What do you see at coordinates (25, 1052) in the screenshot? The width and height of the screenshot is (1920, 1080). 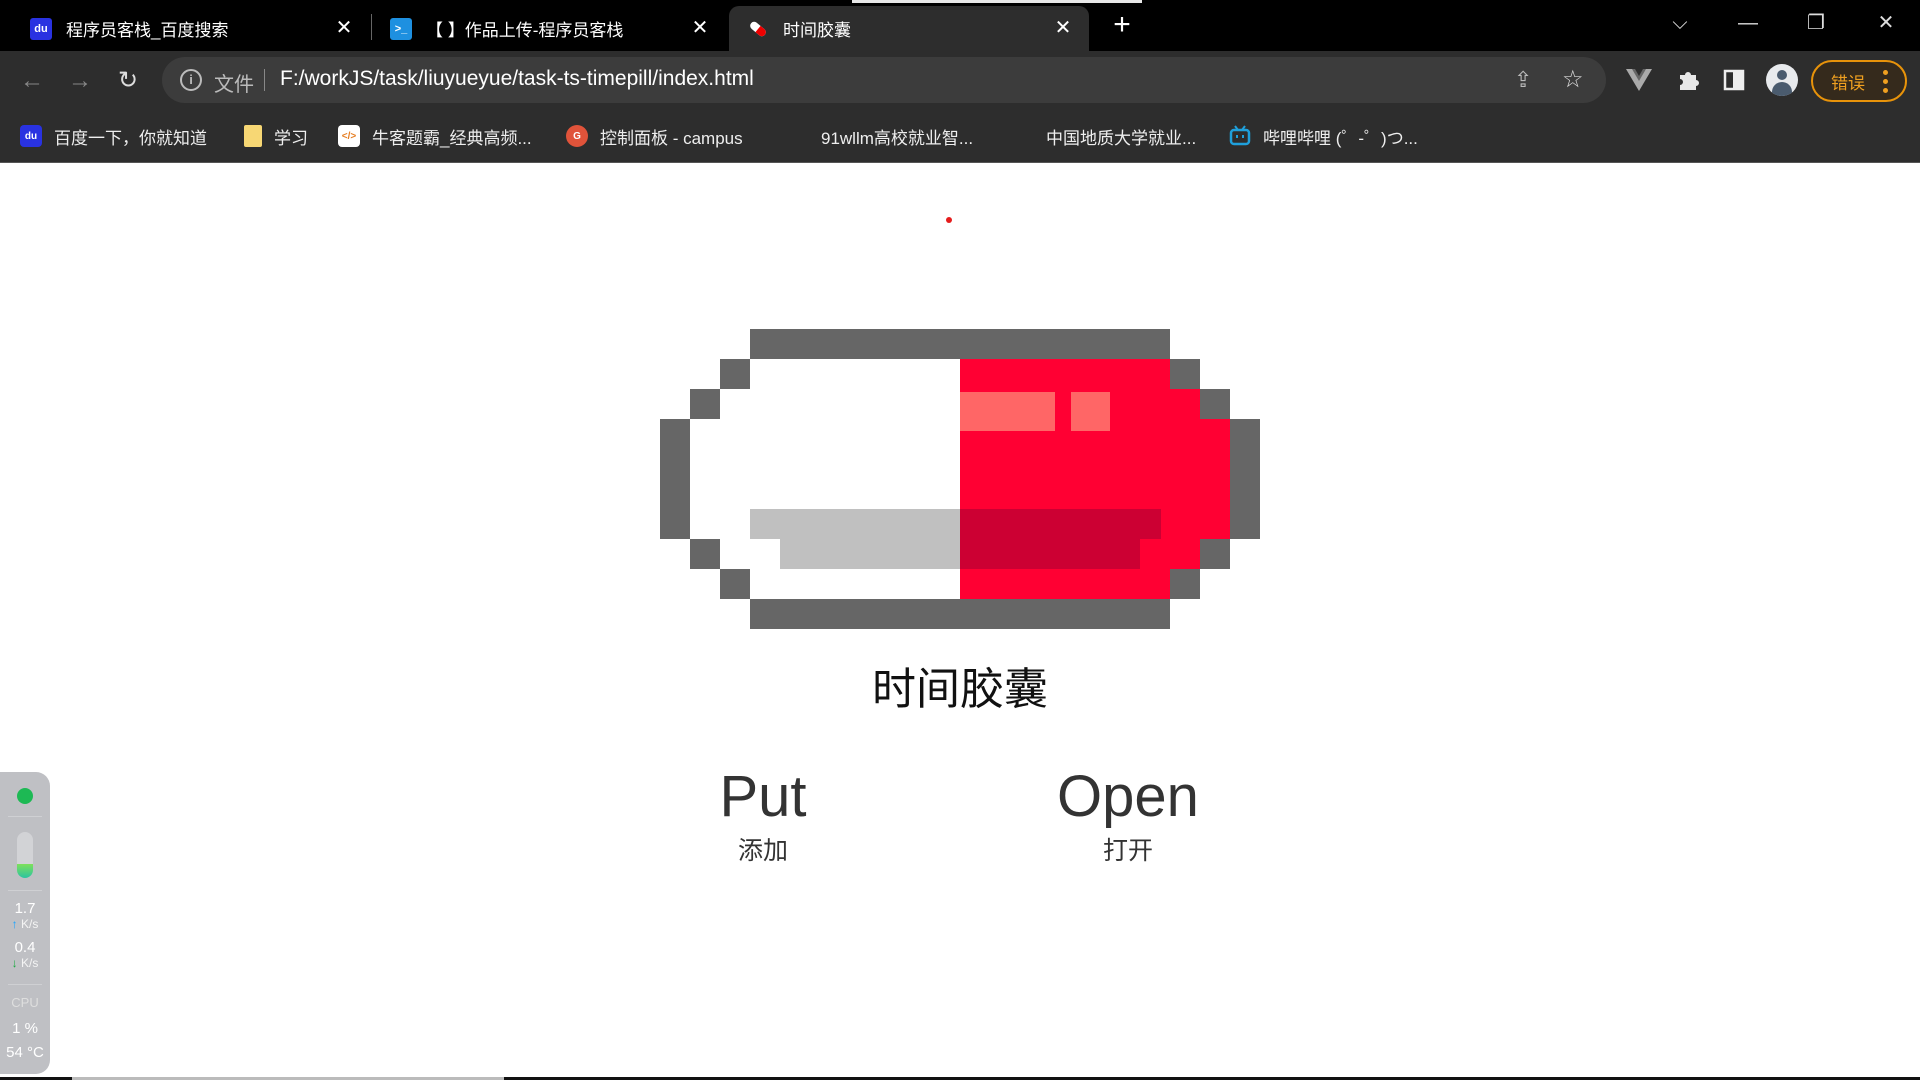 I see `cpu-temp: 54 °C` at bounding box center [25, 1052].